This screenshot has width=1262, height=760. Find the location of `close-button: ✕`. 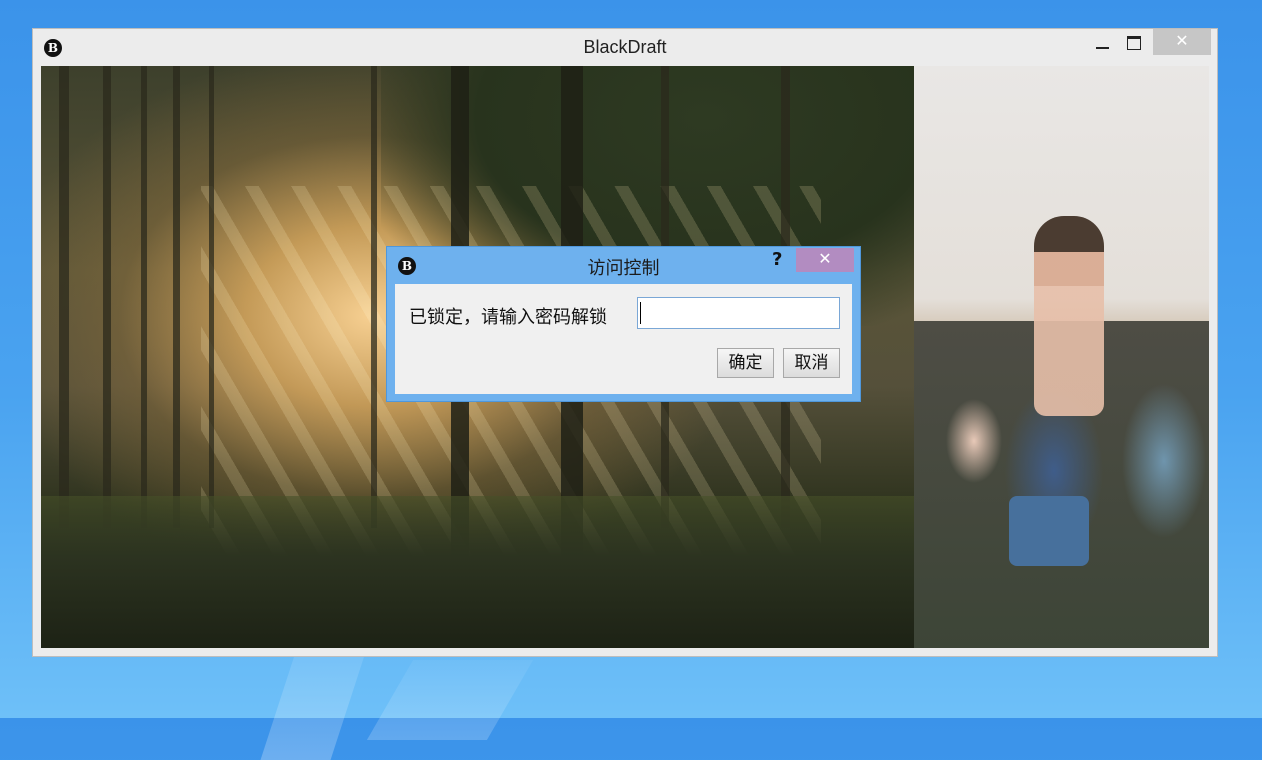

close-button: ✕ is located at coordinates (1182, 42).